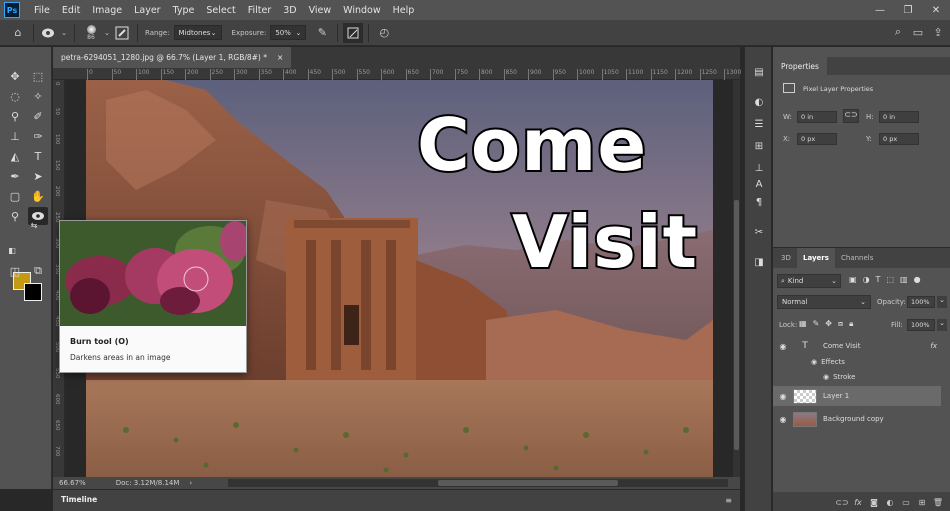 The width and height of the screenshot is (950, 511). I want to click on menu-type: Type, so click(184, 10).